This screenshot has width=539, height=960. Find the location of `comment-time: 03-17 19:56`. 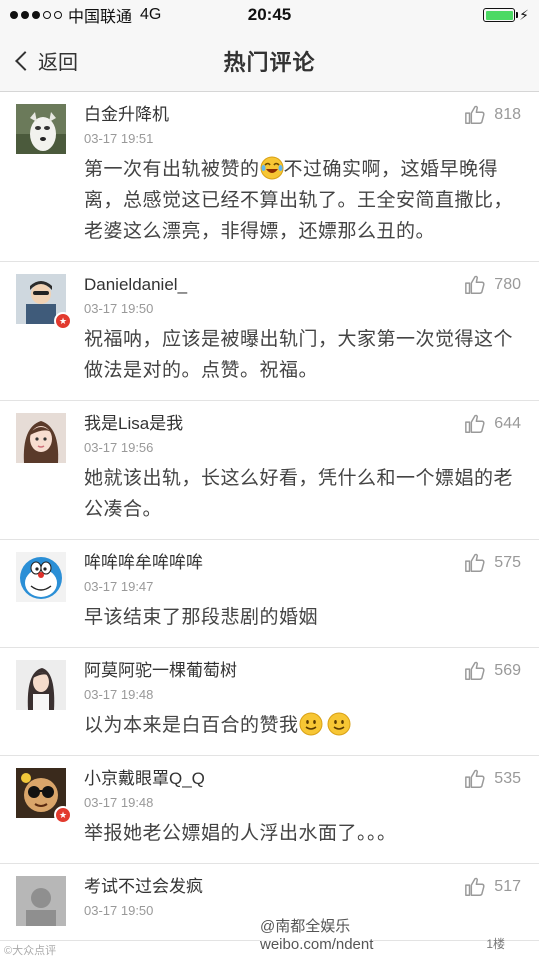

comment-time: 03-17 19:56 is located at coordinates (119, 447).